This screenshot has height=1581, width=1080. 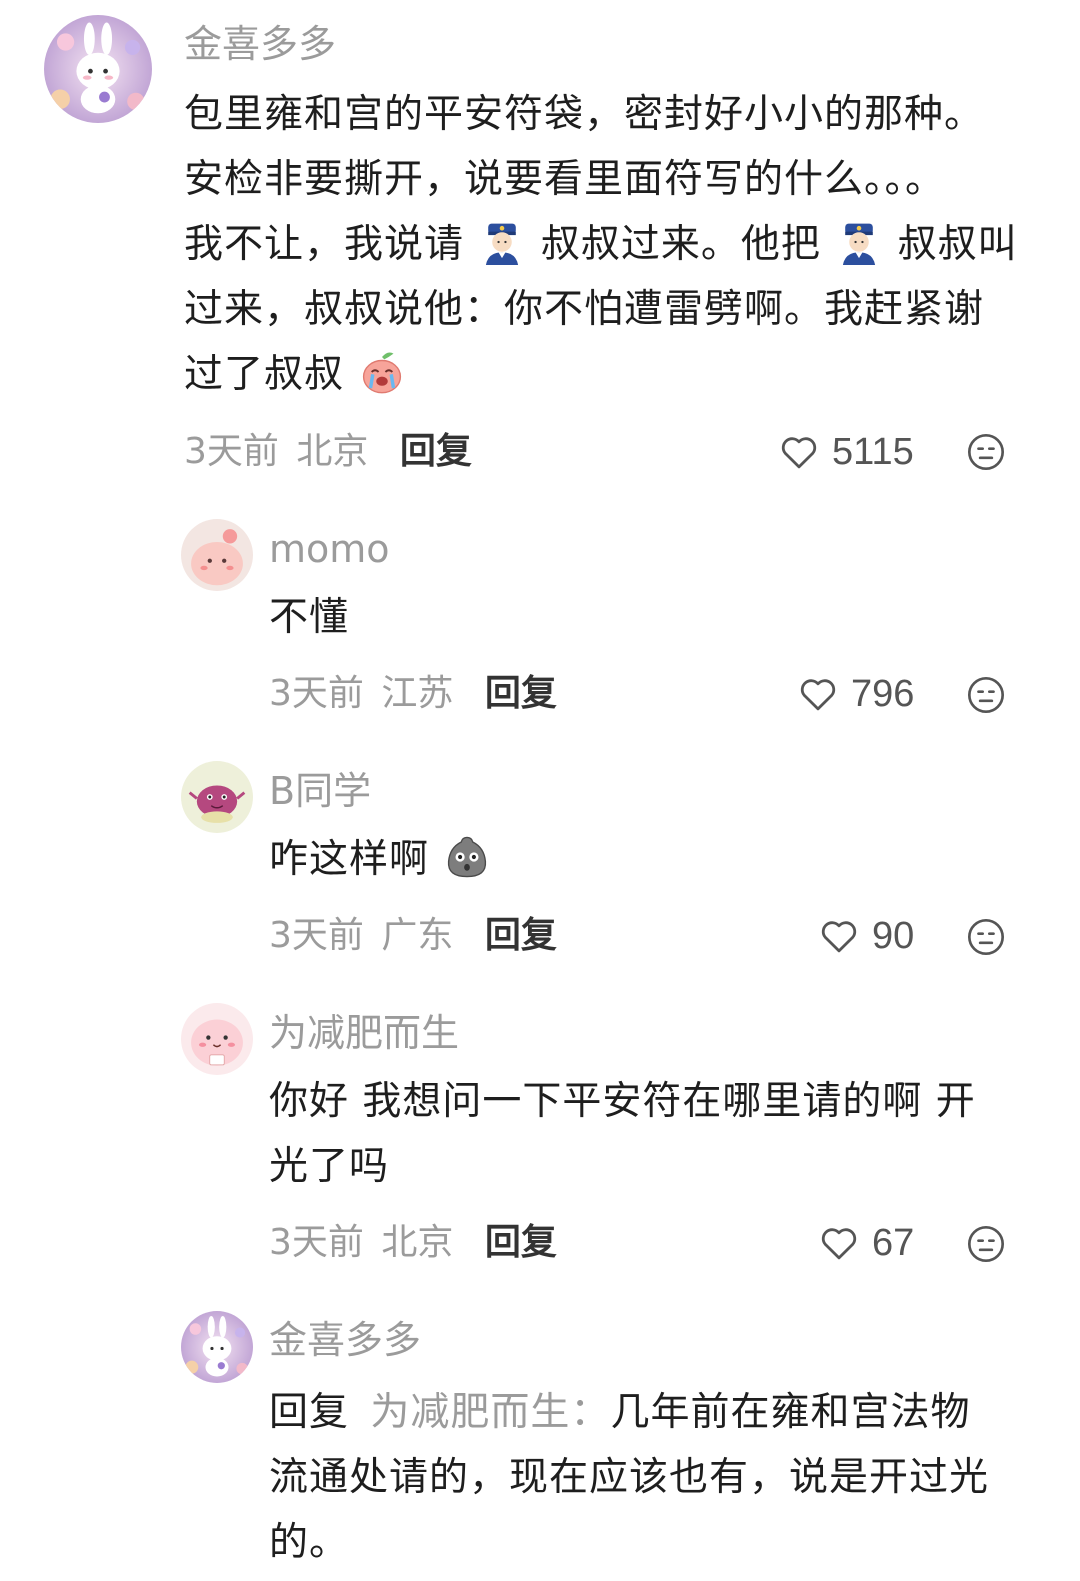 I want to click on comment-text: 你好 我想问一下平安符在哪里请的啊 开 光了吗, so click(x=622, y=1134).